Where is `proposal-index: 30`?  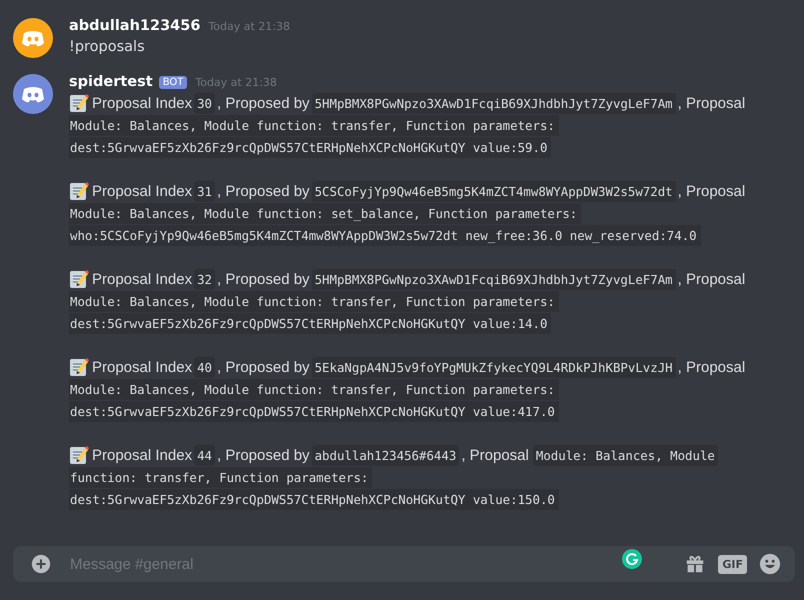 proposal-index: 30 is located at coordinates (204, 103).